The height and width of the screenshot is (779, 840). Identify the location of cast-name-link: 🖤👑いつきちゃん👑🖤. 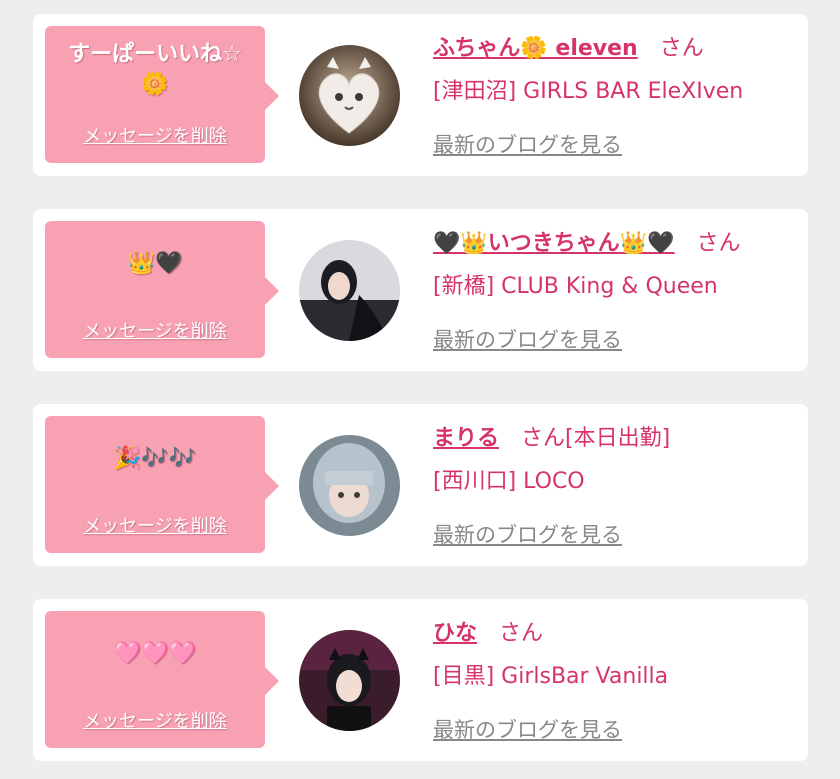
(554, 241).